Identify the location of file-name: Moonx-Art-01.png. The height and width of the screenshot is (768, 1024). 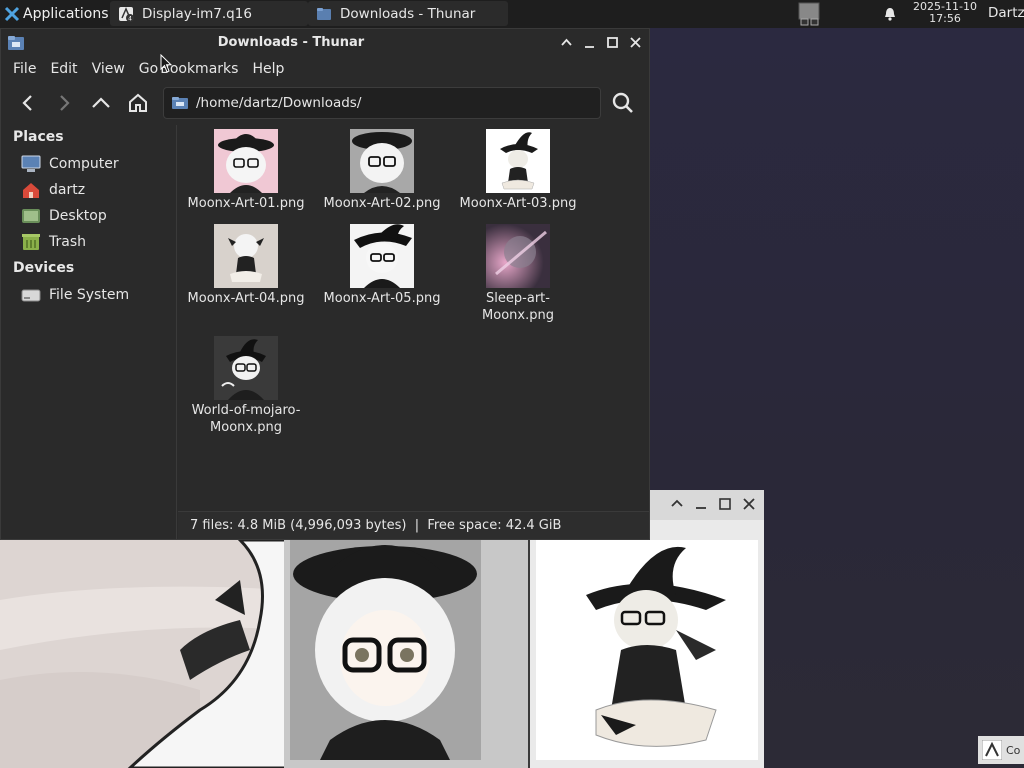
(246, 203).